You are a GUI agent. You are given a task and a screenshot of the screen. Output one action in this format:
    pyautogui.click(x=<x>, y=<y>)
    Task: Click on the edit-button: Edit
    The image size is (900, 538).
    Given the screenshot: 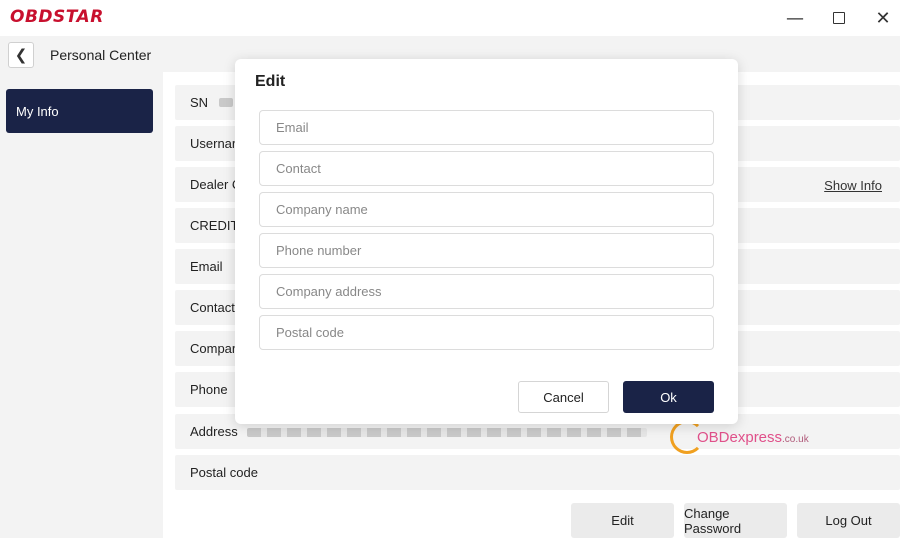 What is the action you would take?
    pyautogui.click(x=622, y=520)
    